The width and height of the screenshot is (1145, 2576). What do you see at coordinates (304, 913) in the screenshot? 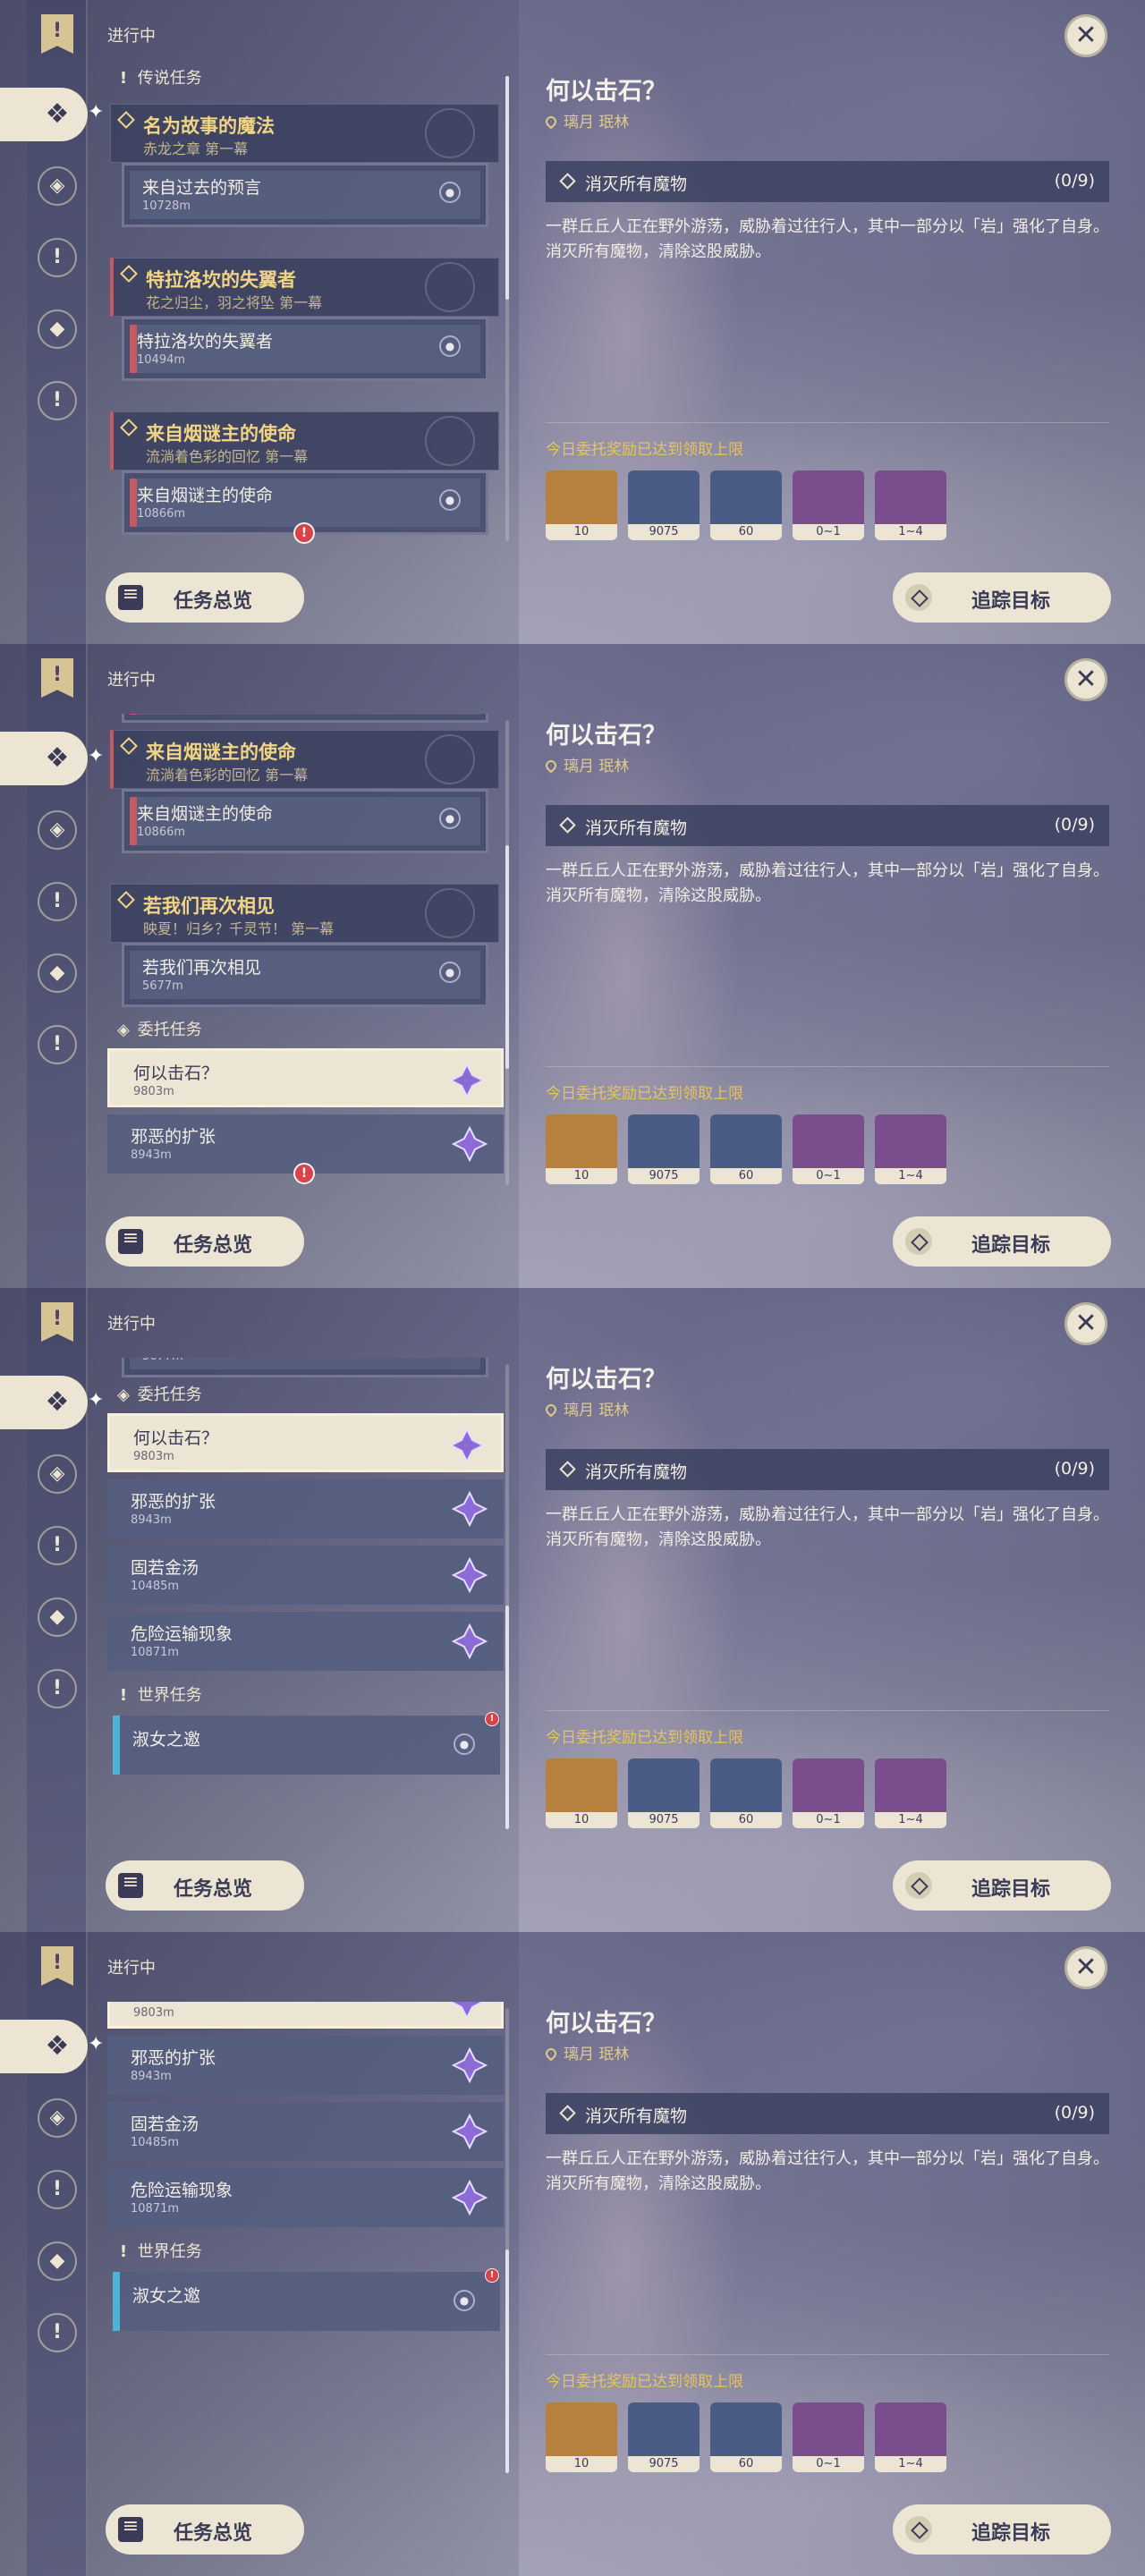
I see `quest-header: 若我们再次相见 映夏！归乡？千灵节！ 第一幕` at bounding box center [304, 913].